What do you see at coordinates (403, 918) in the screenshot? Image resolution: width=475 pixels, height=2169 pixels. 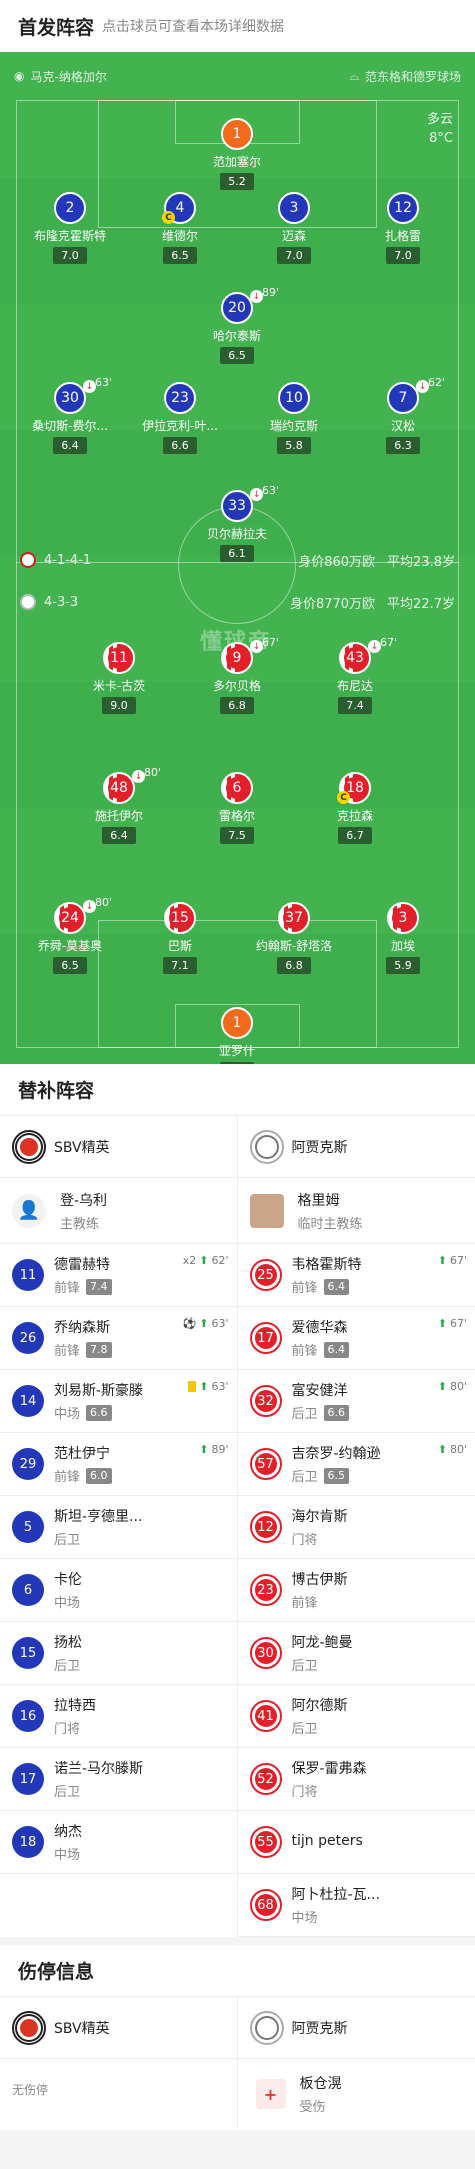 I see `player-number: 3` at bounding box center [403, 918].